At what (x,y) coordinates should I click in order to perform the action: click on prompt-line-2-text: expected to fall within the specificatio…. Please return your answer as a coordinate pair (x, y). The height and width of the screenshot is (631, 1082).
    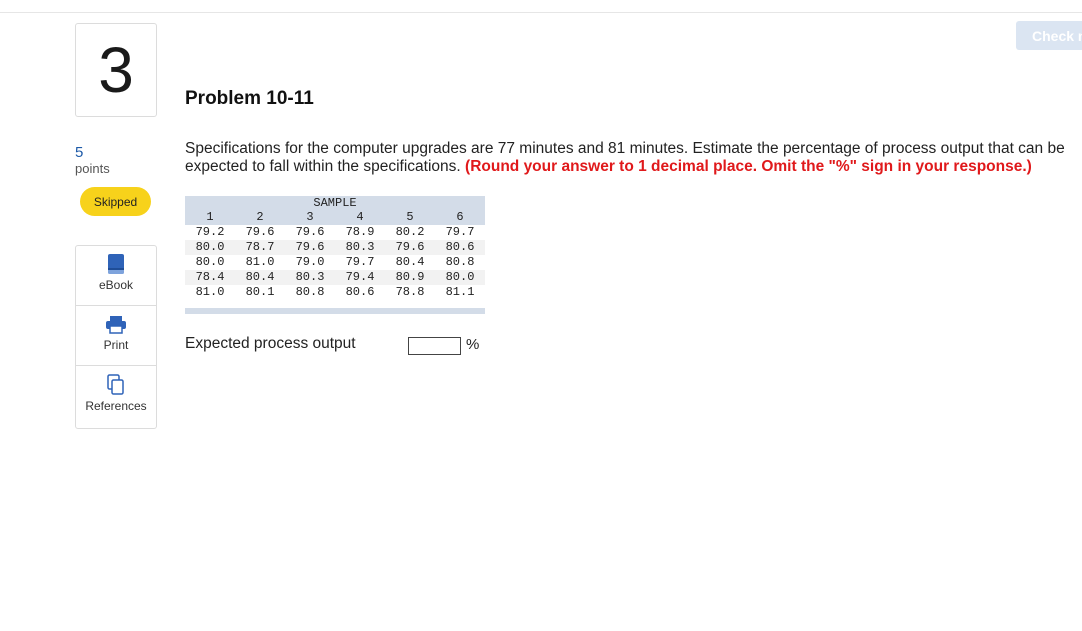
    Looking at the image, I should click on (323, 166).